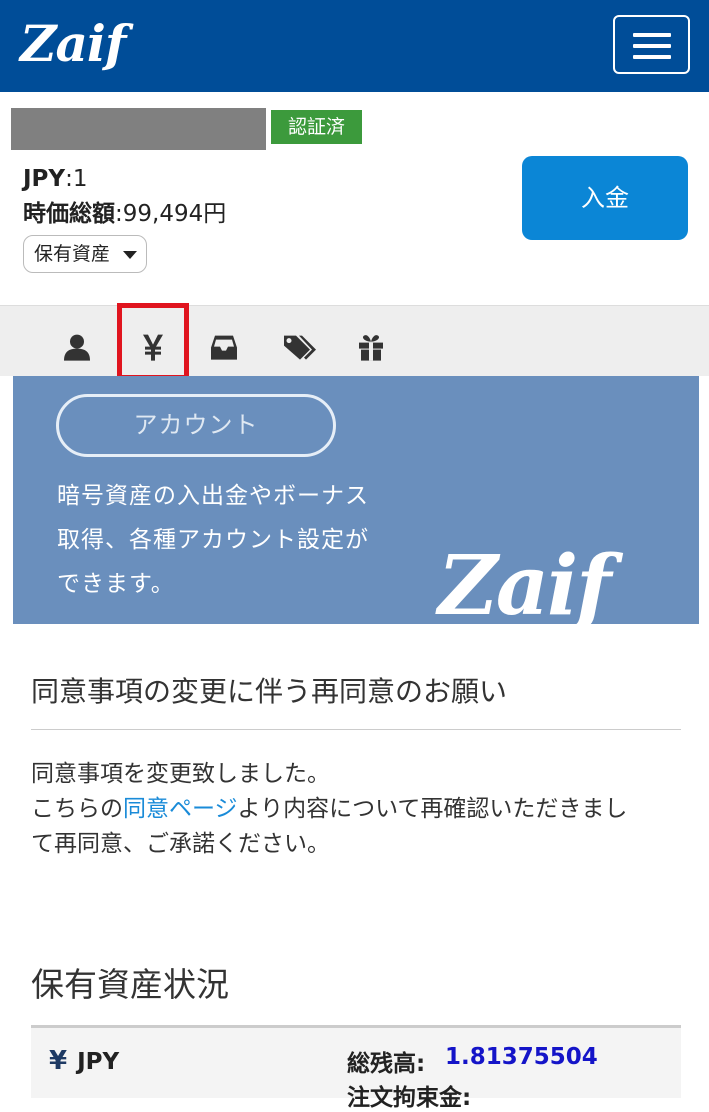 This screenshot has width=709, height=1112. Describe the element at coordinates (130, 255) in the screenshot. I see `caret-down-icon` at that location.